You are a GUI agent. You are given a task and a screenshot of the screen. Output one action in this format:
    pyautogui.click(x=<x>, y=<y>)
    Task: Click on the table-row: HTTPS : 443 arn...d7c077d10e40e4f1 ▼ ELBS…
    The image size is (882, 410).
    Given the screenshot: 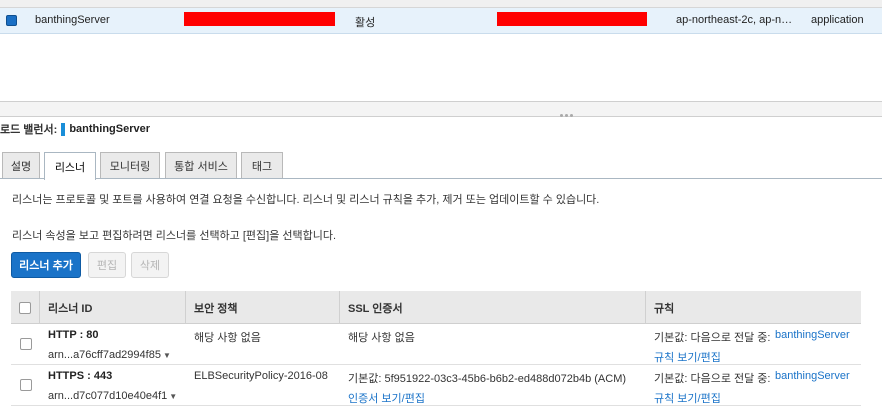 What is the action you would take?
    pyautogui.click(x=436, y=386)
    